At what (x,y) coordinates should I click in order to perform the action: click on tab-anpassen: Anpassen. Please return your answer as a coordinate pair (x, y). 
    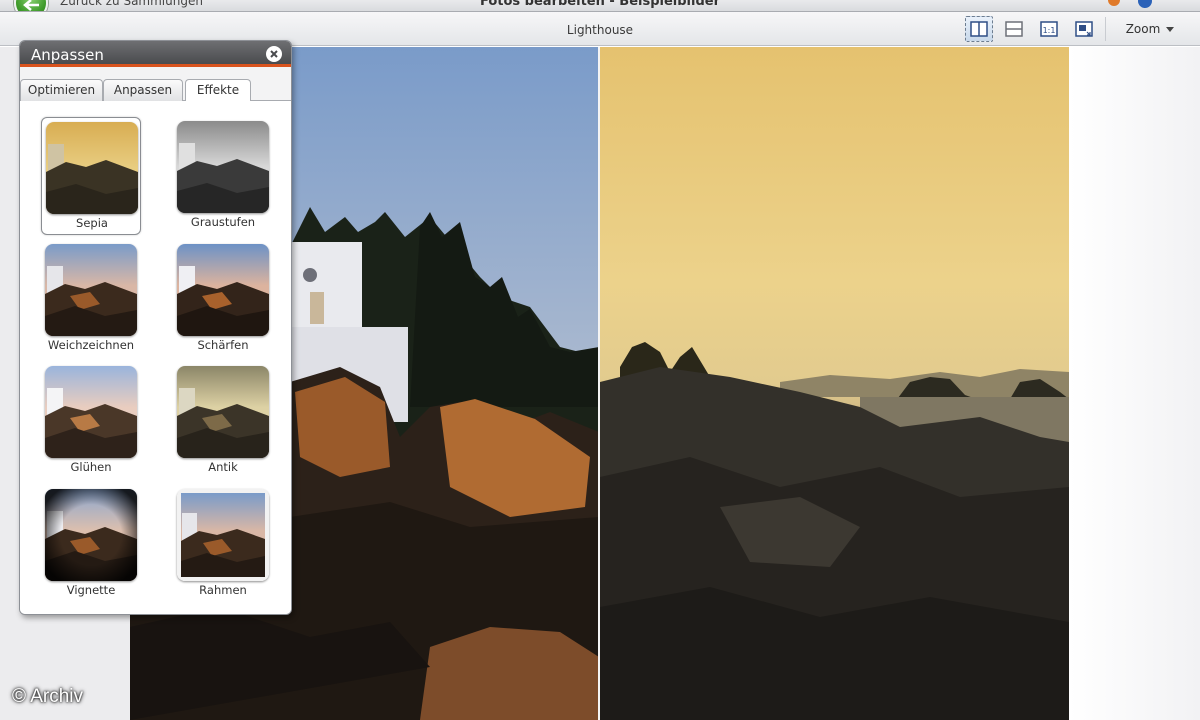
    Looking at the image, I should click on (143, 90).